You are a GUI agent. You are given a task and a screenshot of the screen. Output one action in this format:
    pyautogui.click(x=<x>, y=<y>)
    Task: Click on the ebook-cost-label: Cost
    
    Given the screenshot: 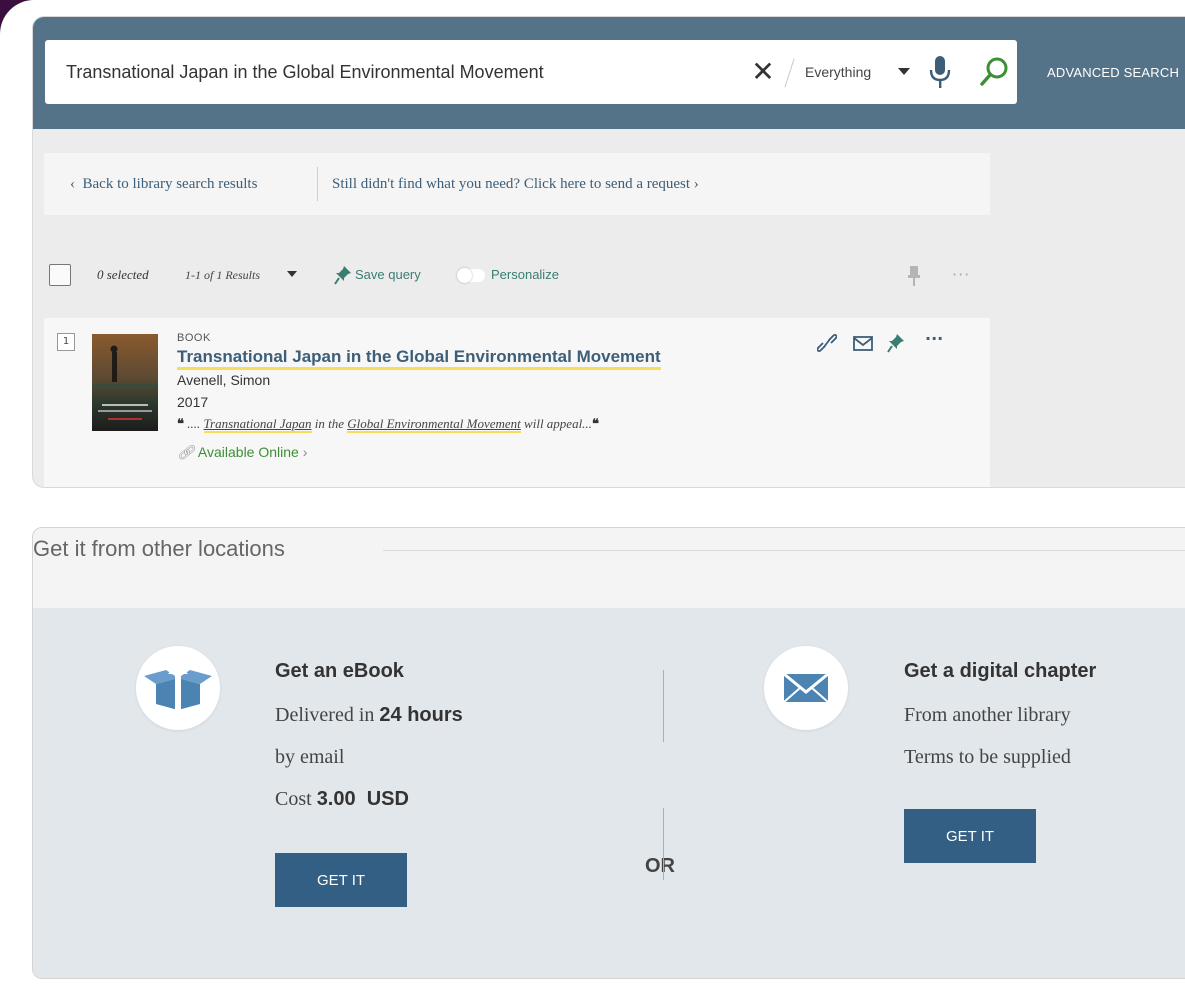 What is the action you would take?
    pyautogui.click(x=296, y=799)
    